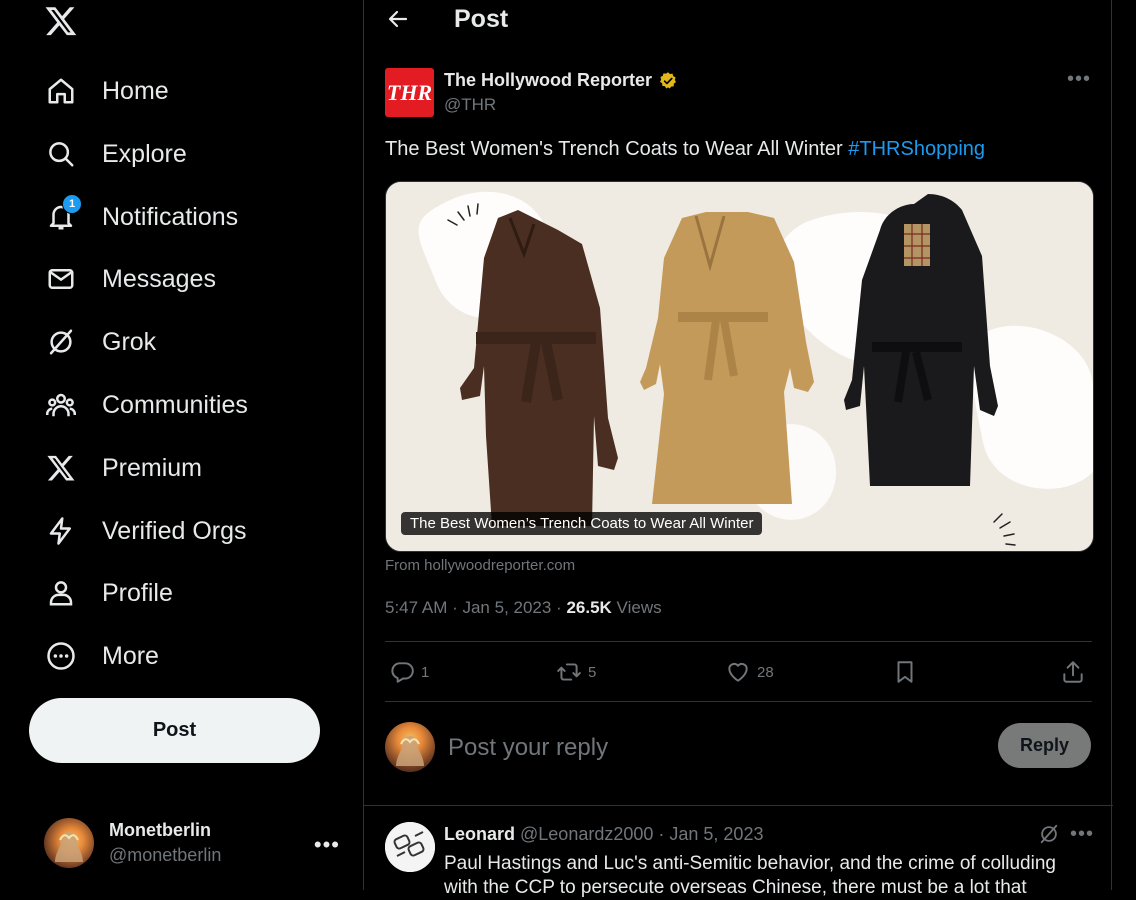 The image size is (1136, 900). What do you see at coordinates (159, 278) in the screenshot?
I see `sidebar-item-label: Messages` at bounding box center [159, 278].